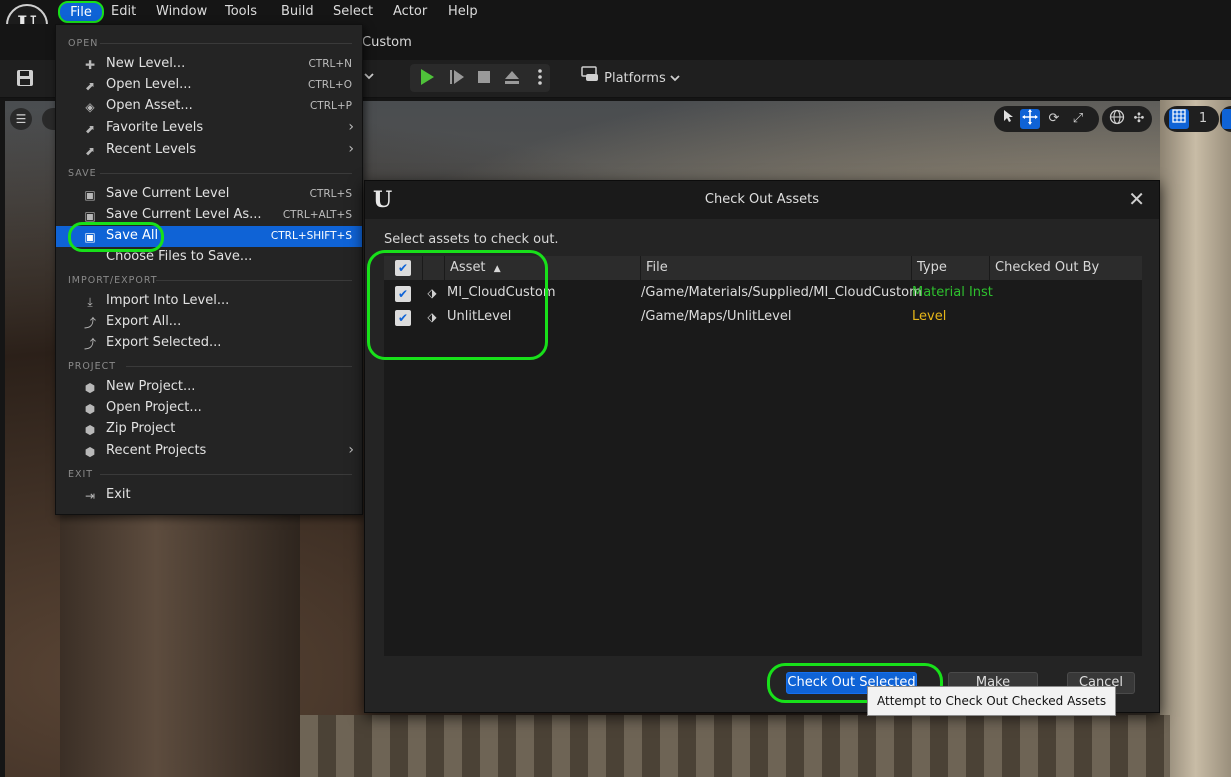 This screenshot has height=777, width=1231. What do you see at coordinates (353, 12) in the screenshot?
I see `menu-select: Select` at bounding box center [353, 12].